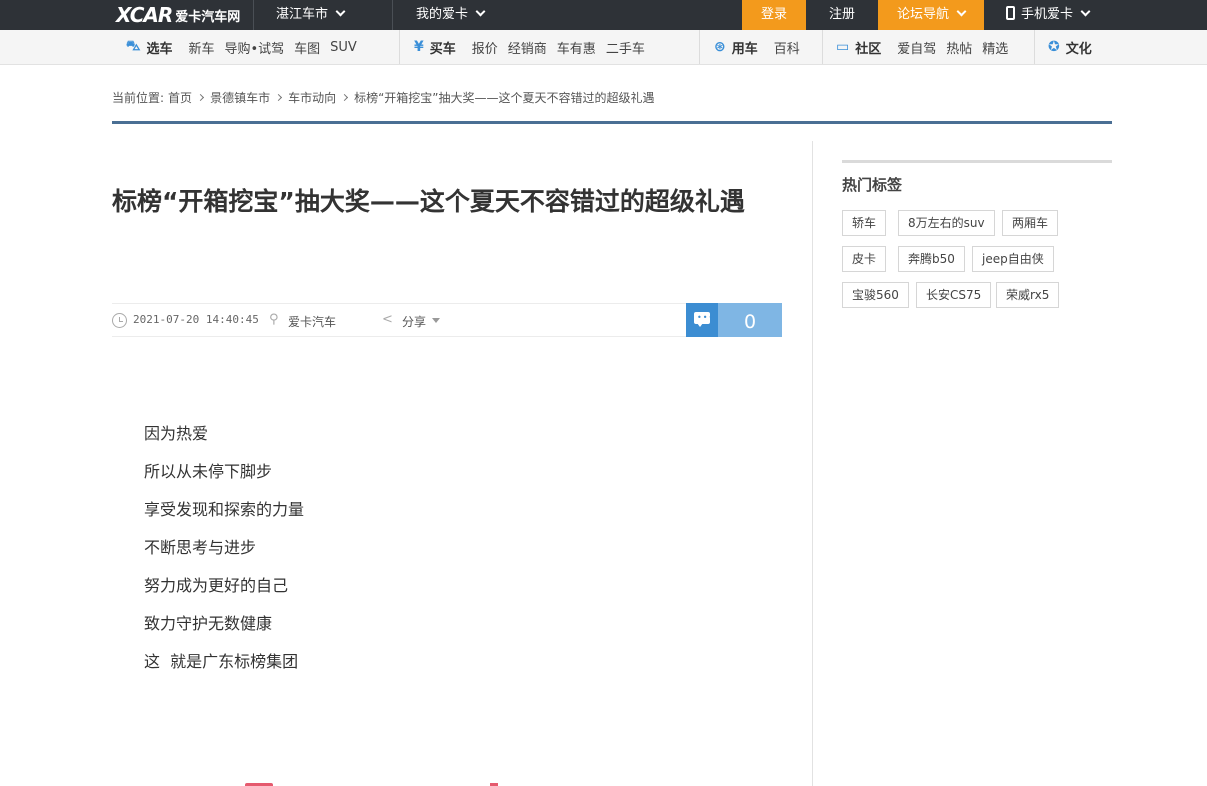  I want to click on nav-head-label: 用车, so click(744, 49).